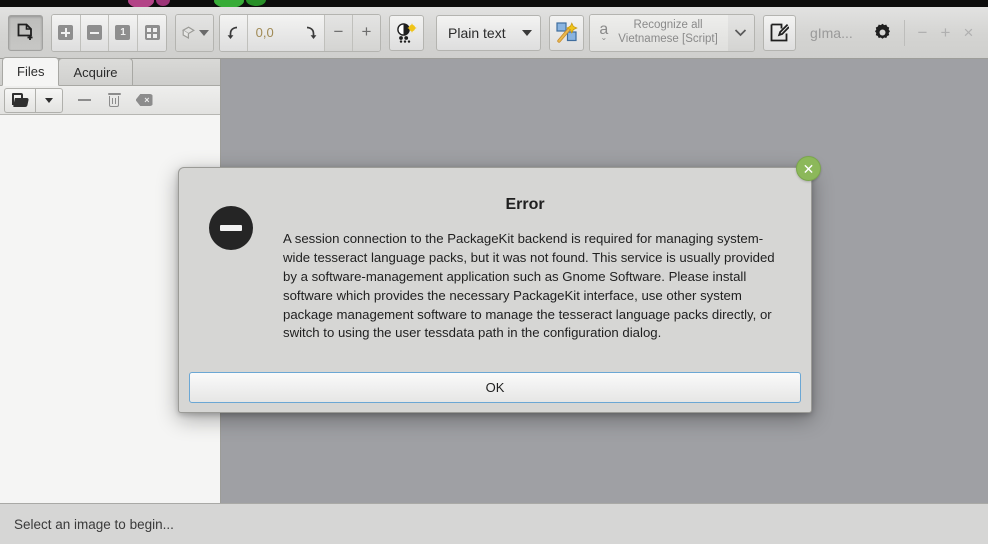 The image size is (988, 544). I want to click on recognize-dropdown-button, so click(740, 32).